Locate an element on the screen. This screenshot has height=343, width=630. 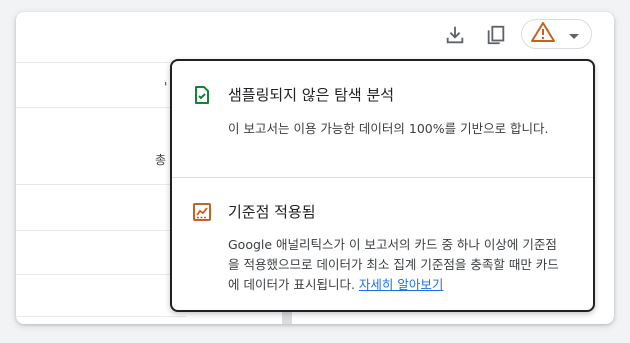
warning-chip-button is located at coordinates (556, 34).